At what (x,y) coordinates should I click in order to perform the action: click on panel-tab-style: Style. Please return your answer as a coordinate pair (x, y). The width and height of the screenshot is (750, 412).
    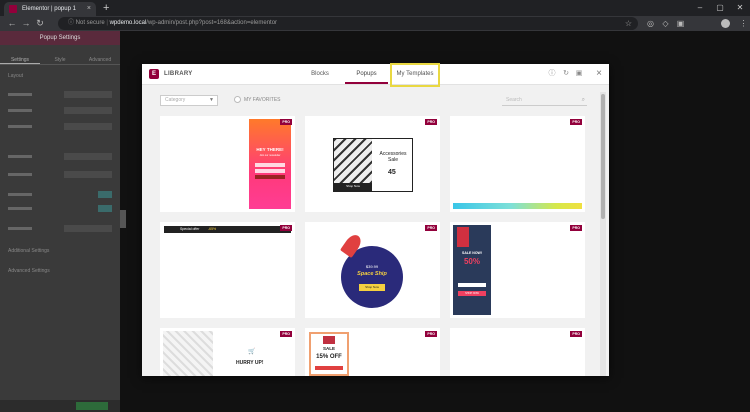
    Looking at the image, I should click on (60, 54).